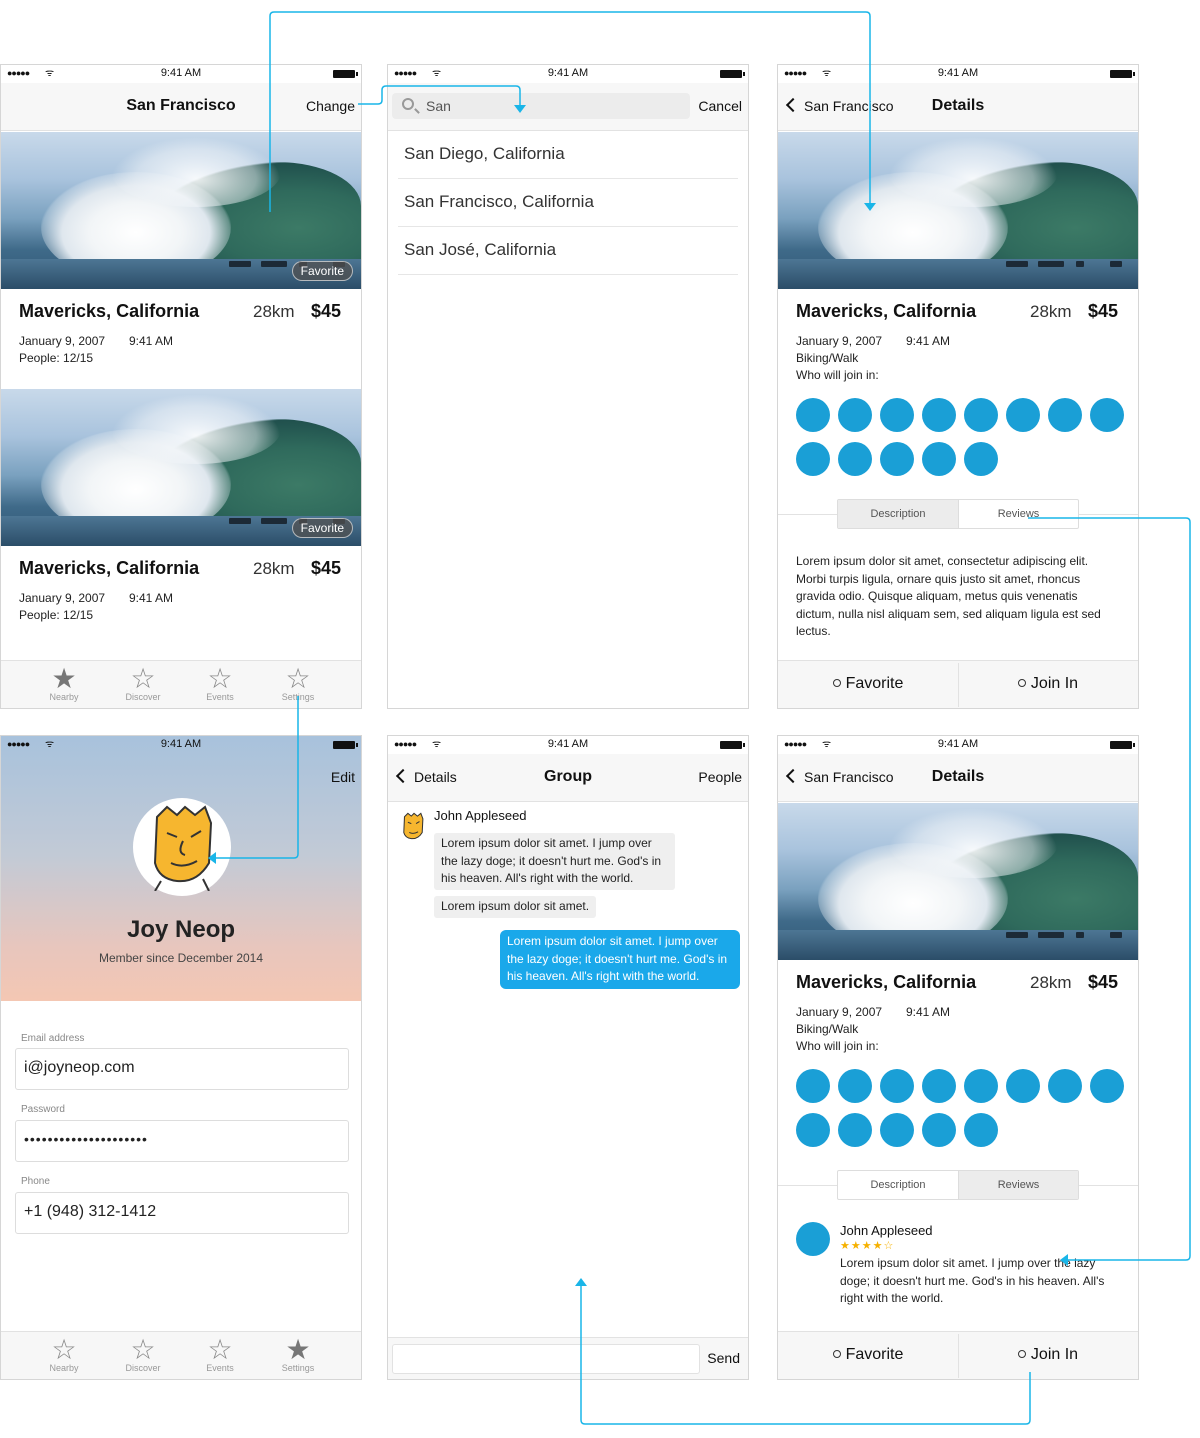 This screenshot has width=1200, height=1438. Describe the element at coordinates (720, 777) in the screenshot. I see `people-button: People` at that location.